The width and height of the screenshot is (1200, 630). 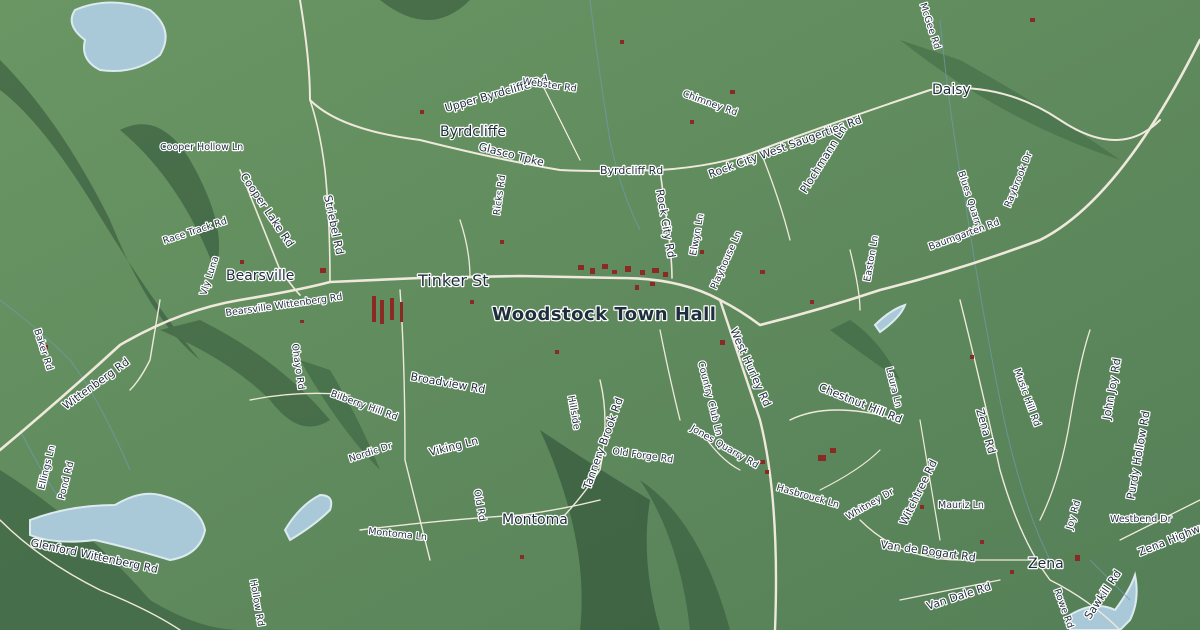 What do you see at coordinates (632, 170) in the screenshot?
I see `label-byrdcliff-rd: Byrdcliff Rd` at bounding box center [632, 170].